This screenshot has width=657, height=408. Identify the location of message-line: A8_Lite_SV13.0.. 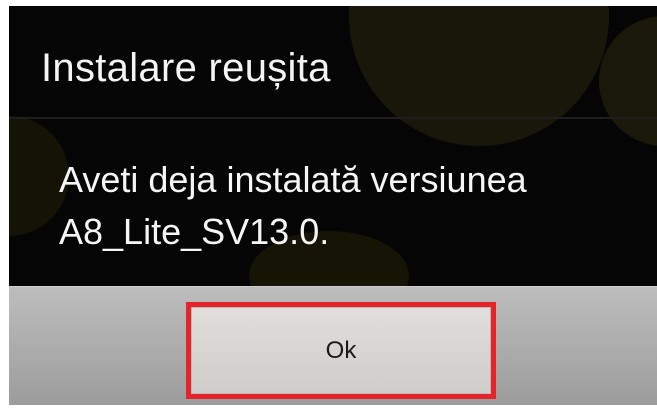
(194, 231).